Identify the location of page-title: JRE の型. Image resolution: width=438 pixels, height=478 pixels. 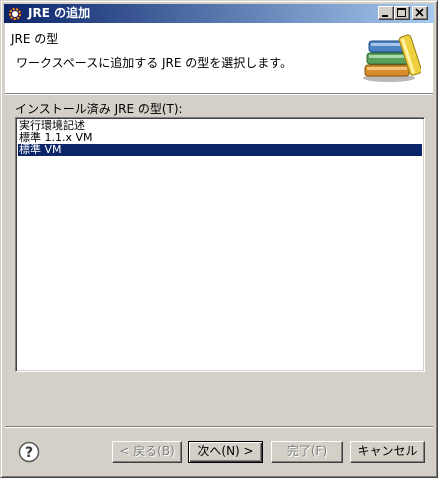
(35, 39).